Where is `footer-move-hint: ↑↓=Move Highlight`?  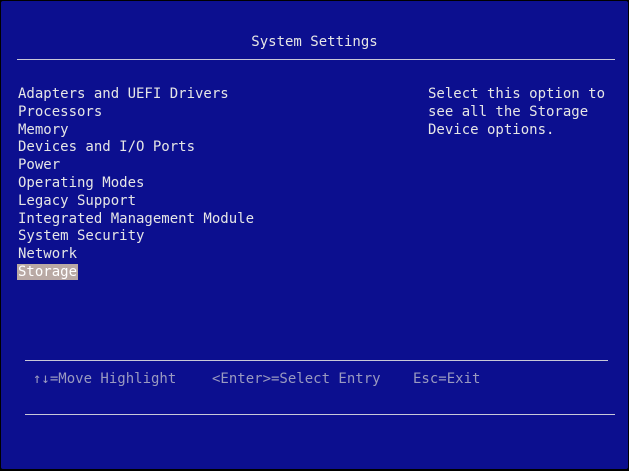
footer-move-hint: ↑↓=Move Highlight is located at coordinates (105, 379).